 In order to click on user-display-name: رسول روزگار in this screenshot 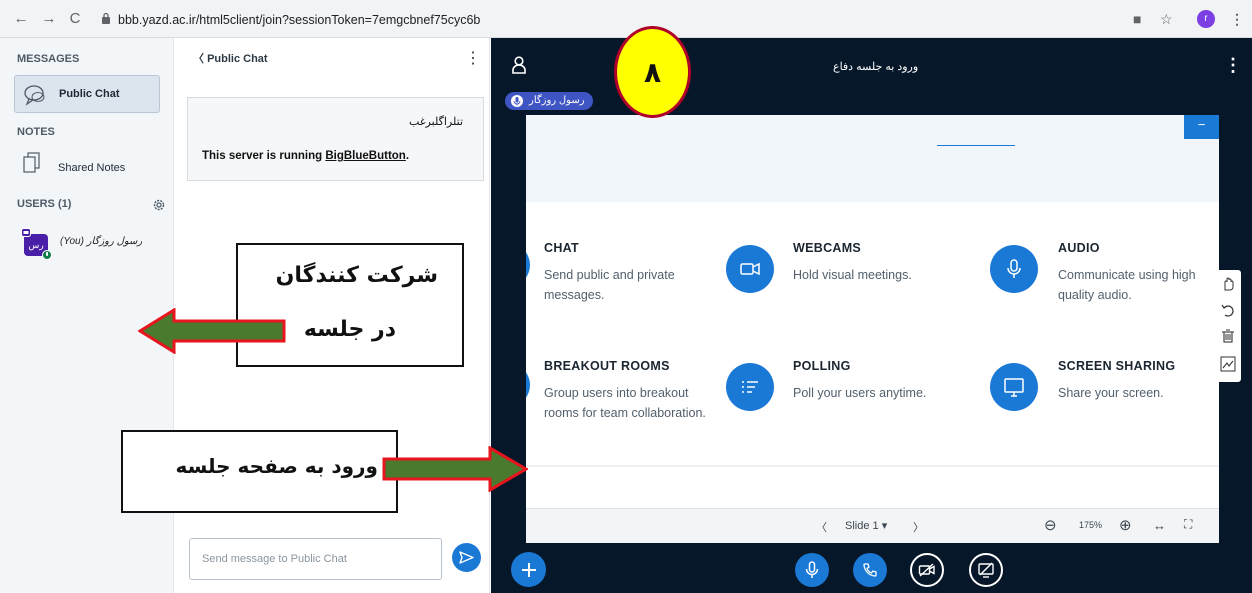, I will do `click(114, 241)`.